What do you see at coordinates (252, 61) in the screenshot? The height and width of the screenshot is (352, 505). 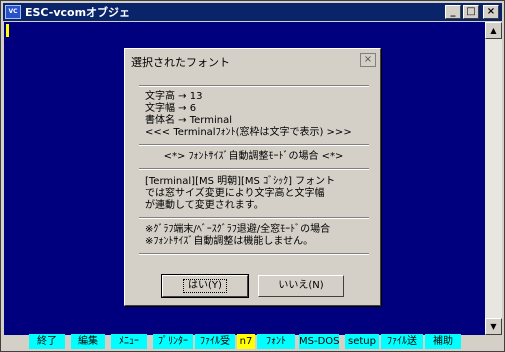 I see `dialog-title-bar: 選択されたフォント ×` at bounding box center [252, 61].